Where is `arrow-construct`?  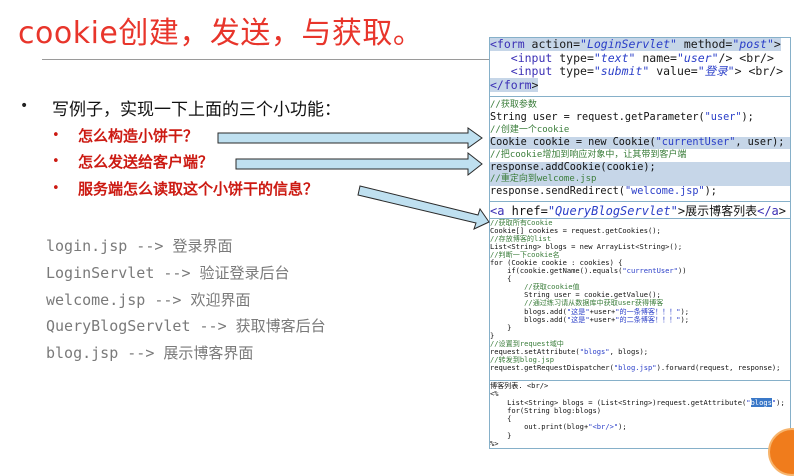 arrow-construct is located at coordinates (350, 138).